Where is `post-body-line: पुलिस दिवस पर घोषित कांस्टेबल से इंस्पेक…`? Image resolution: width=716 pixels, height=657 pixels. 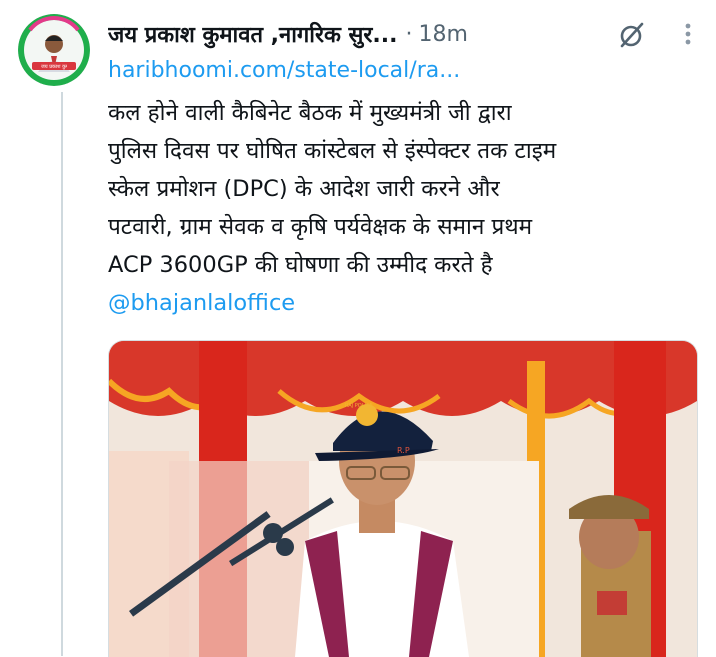 post-body-line: पुलिस दिवस पर घोषित कांस्टेबल से इंस्पेक… is located at coordinates (332, 151).